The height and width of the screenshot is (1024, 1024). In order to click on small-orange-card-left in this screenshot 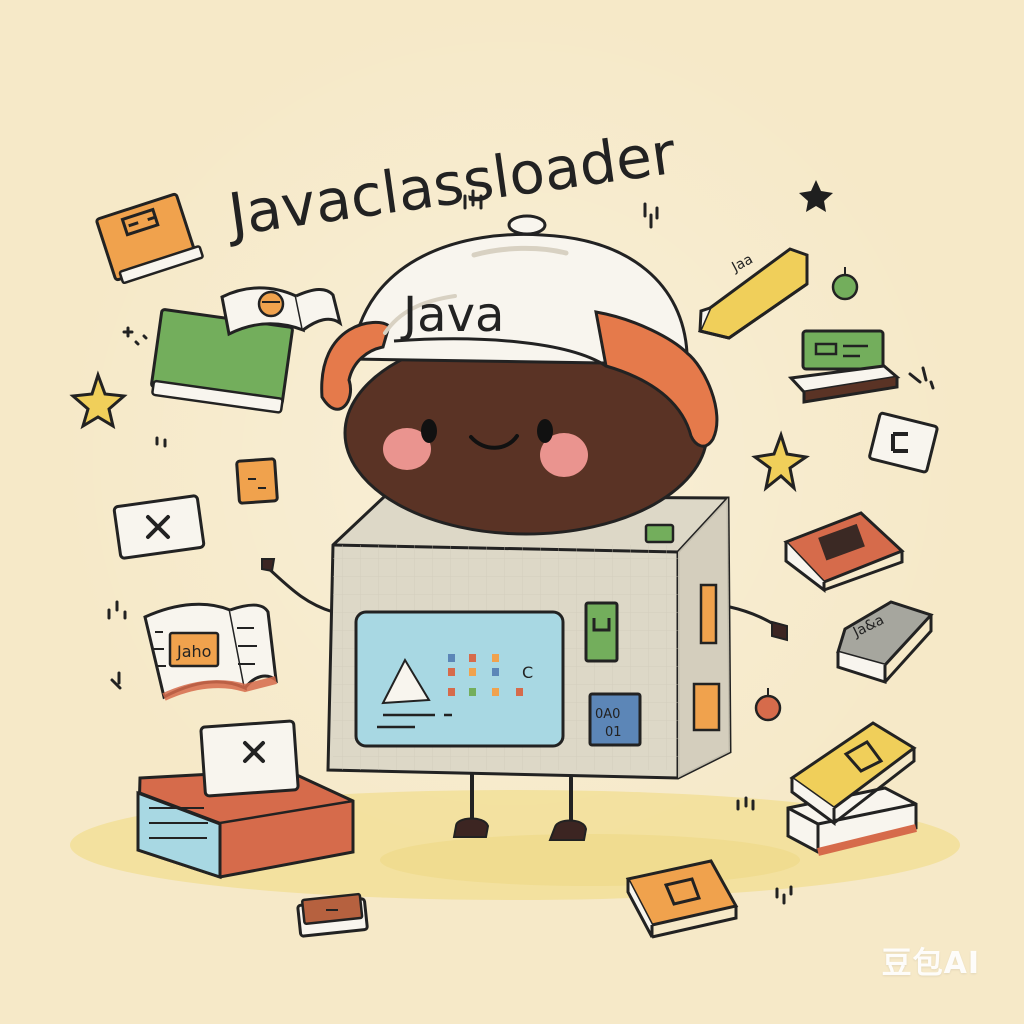, I will do `click(257, 481)`.